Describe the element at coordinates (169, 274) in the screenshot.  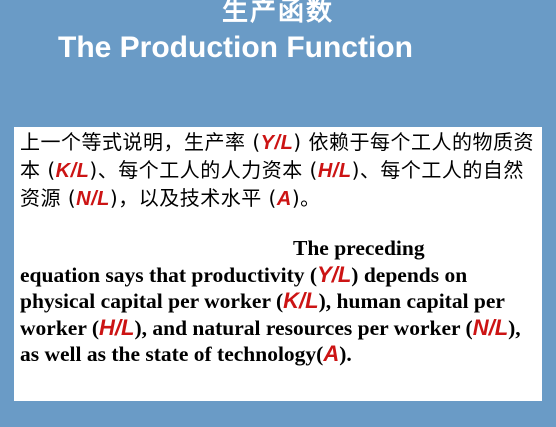
I see `english-text: equation says that productivity (` at that location.